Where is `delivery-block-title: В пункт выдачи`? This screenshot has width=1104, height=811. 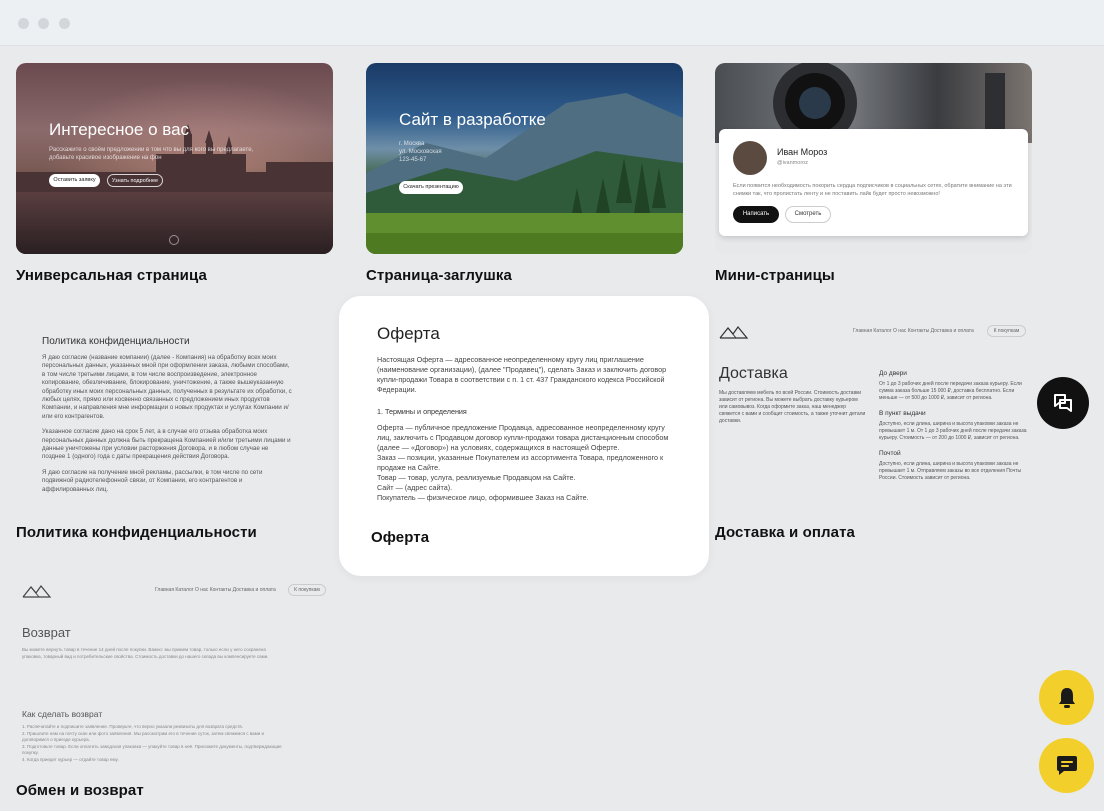
delivery-block-title: В пункт выдачи is located at coordinates (902, 413).